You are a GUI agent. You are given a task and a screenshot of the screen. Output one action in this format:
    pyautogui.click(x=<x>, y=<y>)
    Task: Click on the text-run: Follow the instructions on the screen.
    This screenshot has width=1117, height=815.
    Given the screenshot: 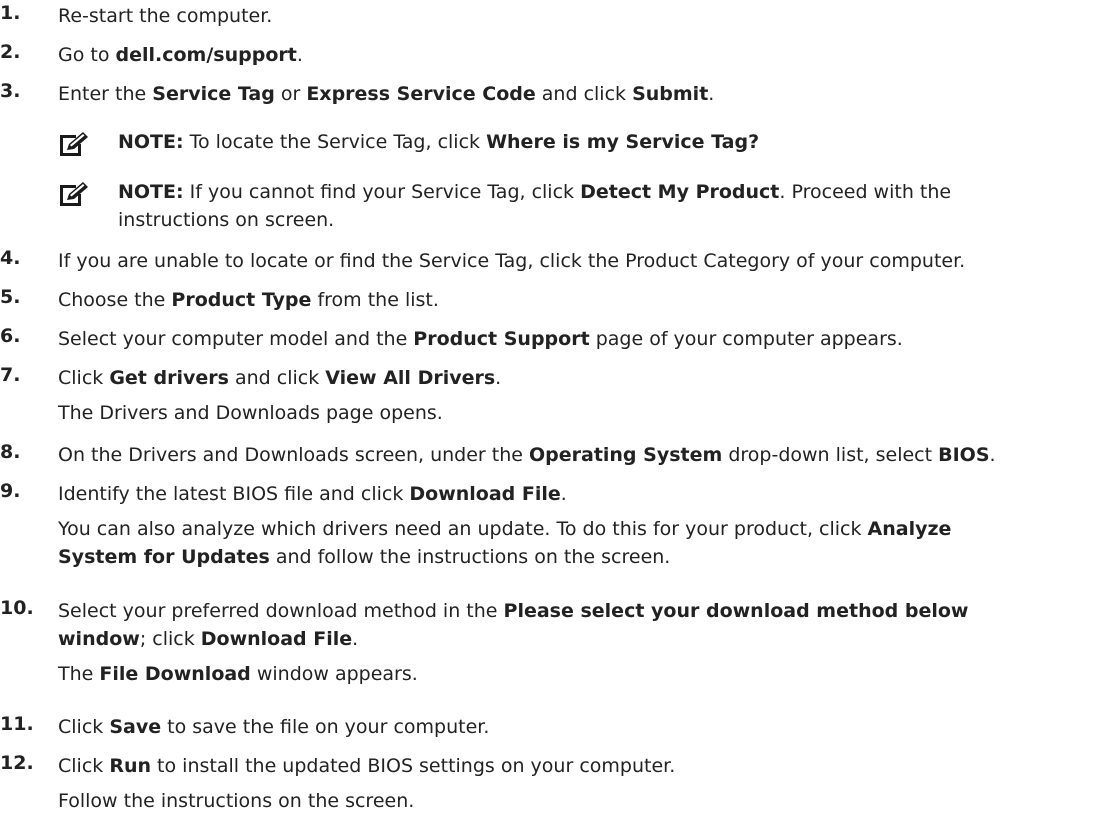 What is the action you would take?
    pyautogui.click(x=236, y=801)
    